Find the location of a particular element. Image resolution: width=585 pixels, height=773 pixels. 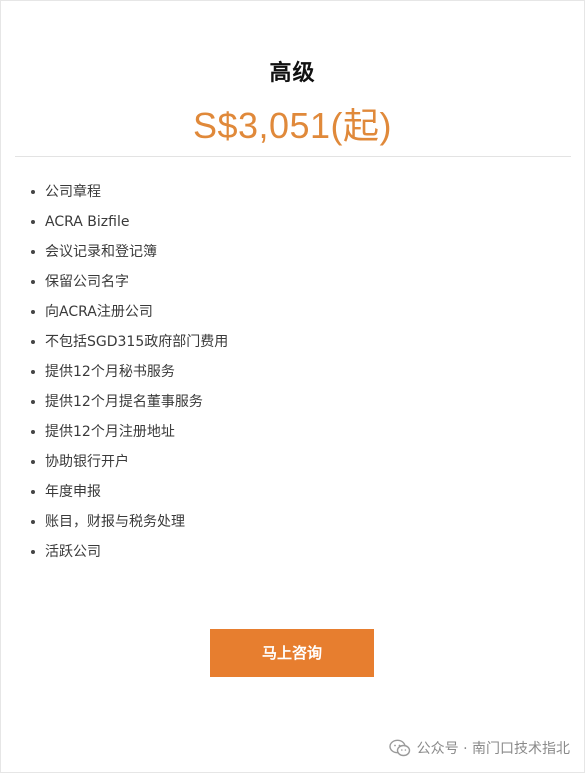

feature-item: 提供12个月提名董事服务 is located at coordinates (129, 402).